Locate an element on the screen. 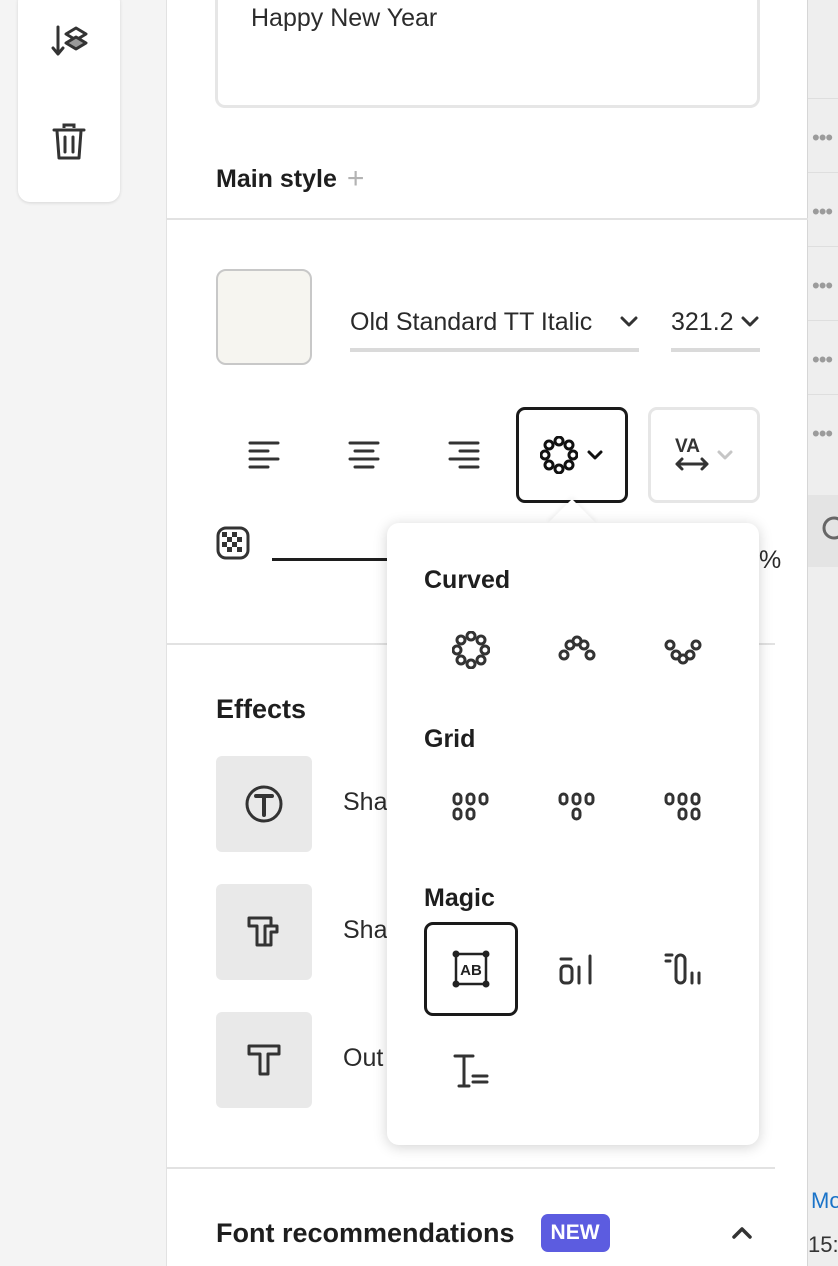 This screenshot has height=1266, width=838. trash-icon is located at coordinates (69, 141).